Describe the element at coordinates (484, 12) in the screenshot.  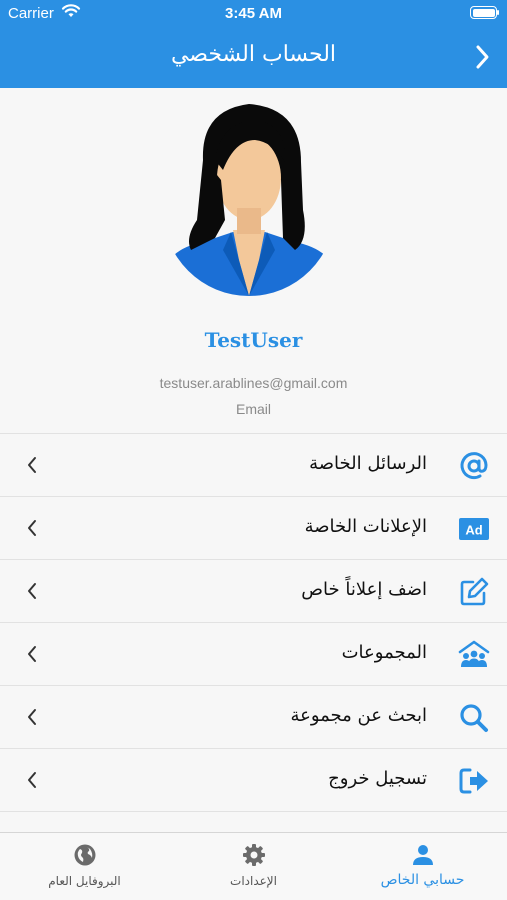
I see `battery-icon` at that location.